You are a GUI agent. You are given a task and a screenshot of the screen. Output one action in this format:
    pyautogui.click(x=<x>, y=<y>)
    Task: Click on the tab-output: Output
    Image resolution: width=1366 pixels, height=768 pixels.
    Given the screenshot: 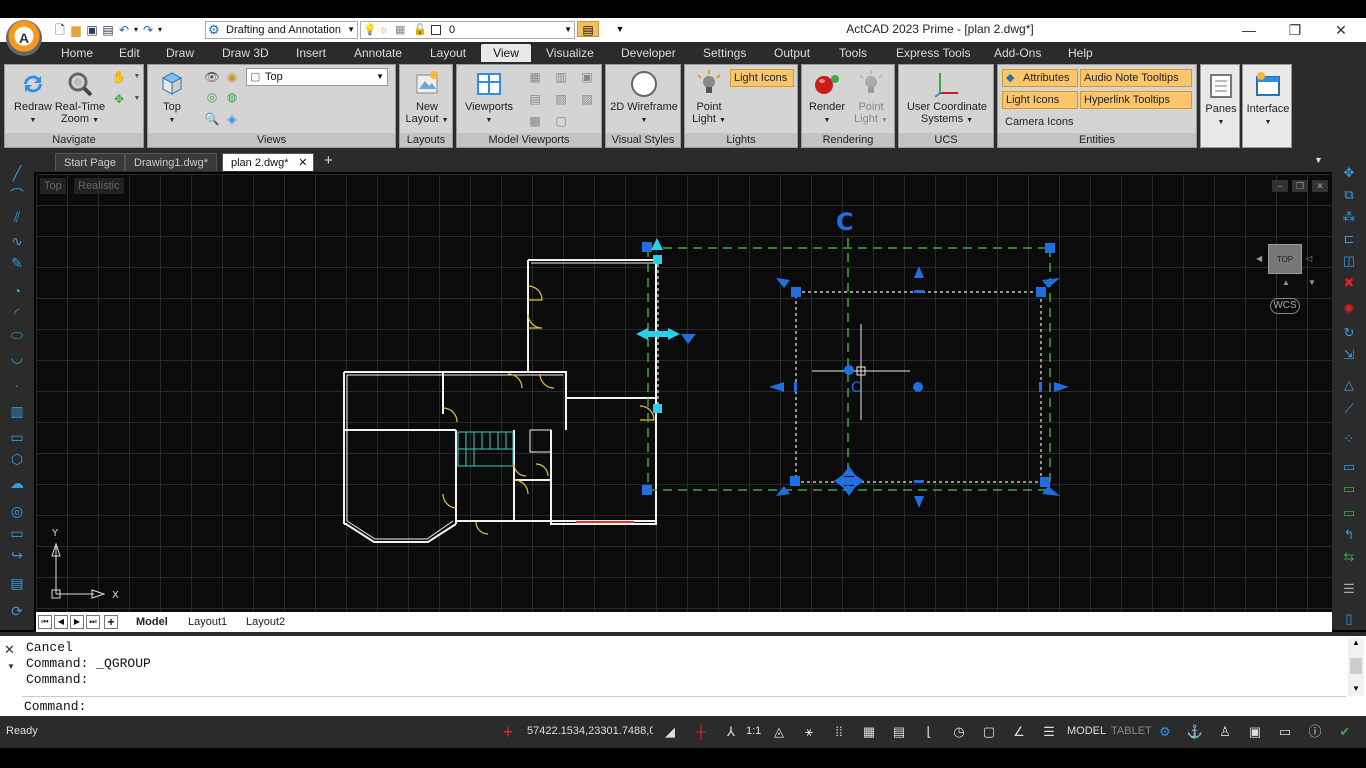 What is the action you would take?
    pyautogui.click(x=792, y=53)
    